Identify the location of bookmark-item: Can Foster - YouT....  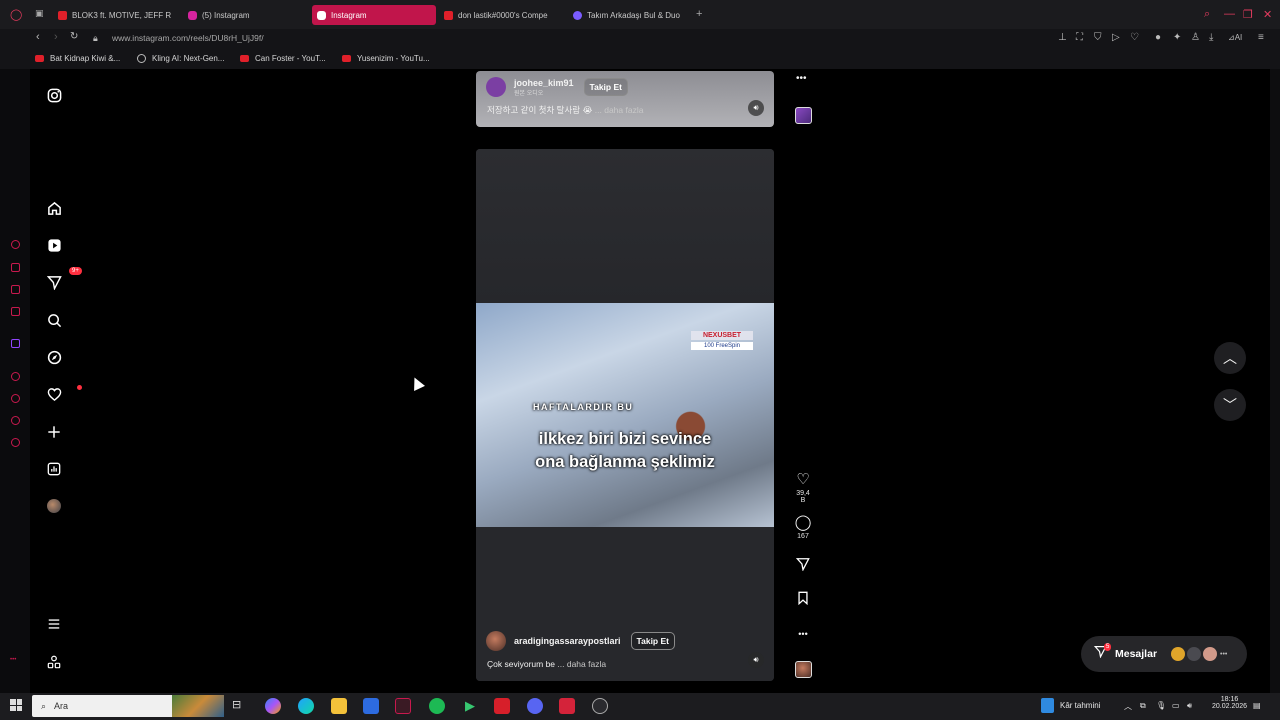
(283, 58).